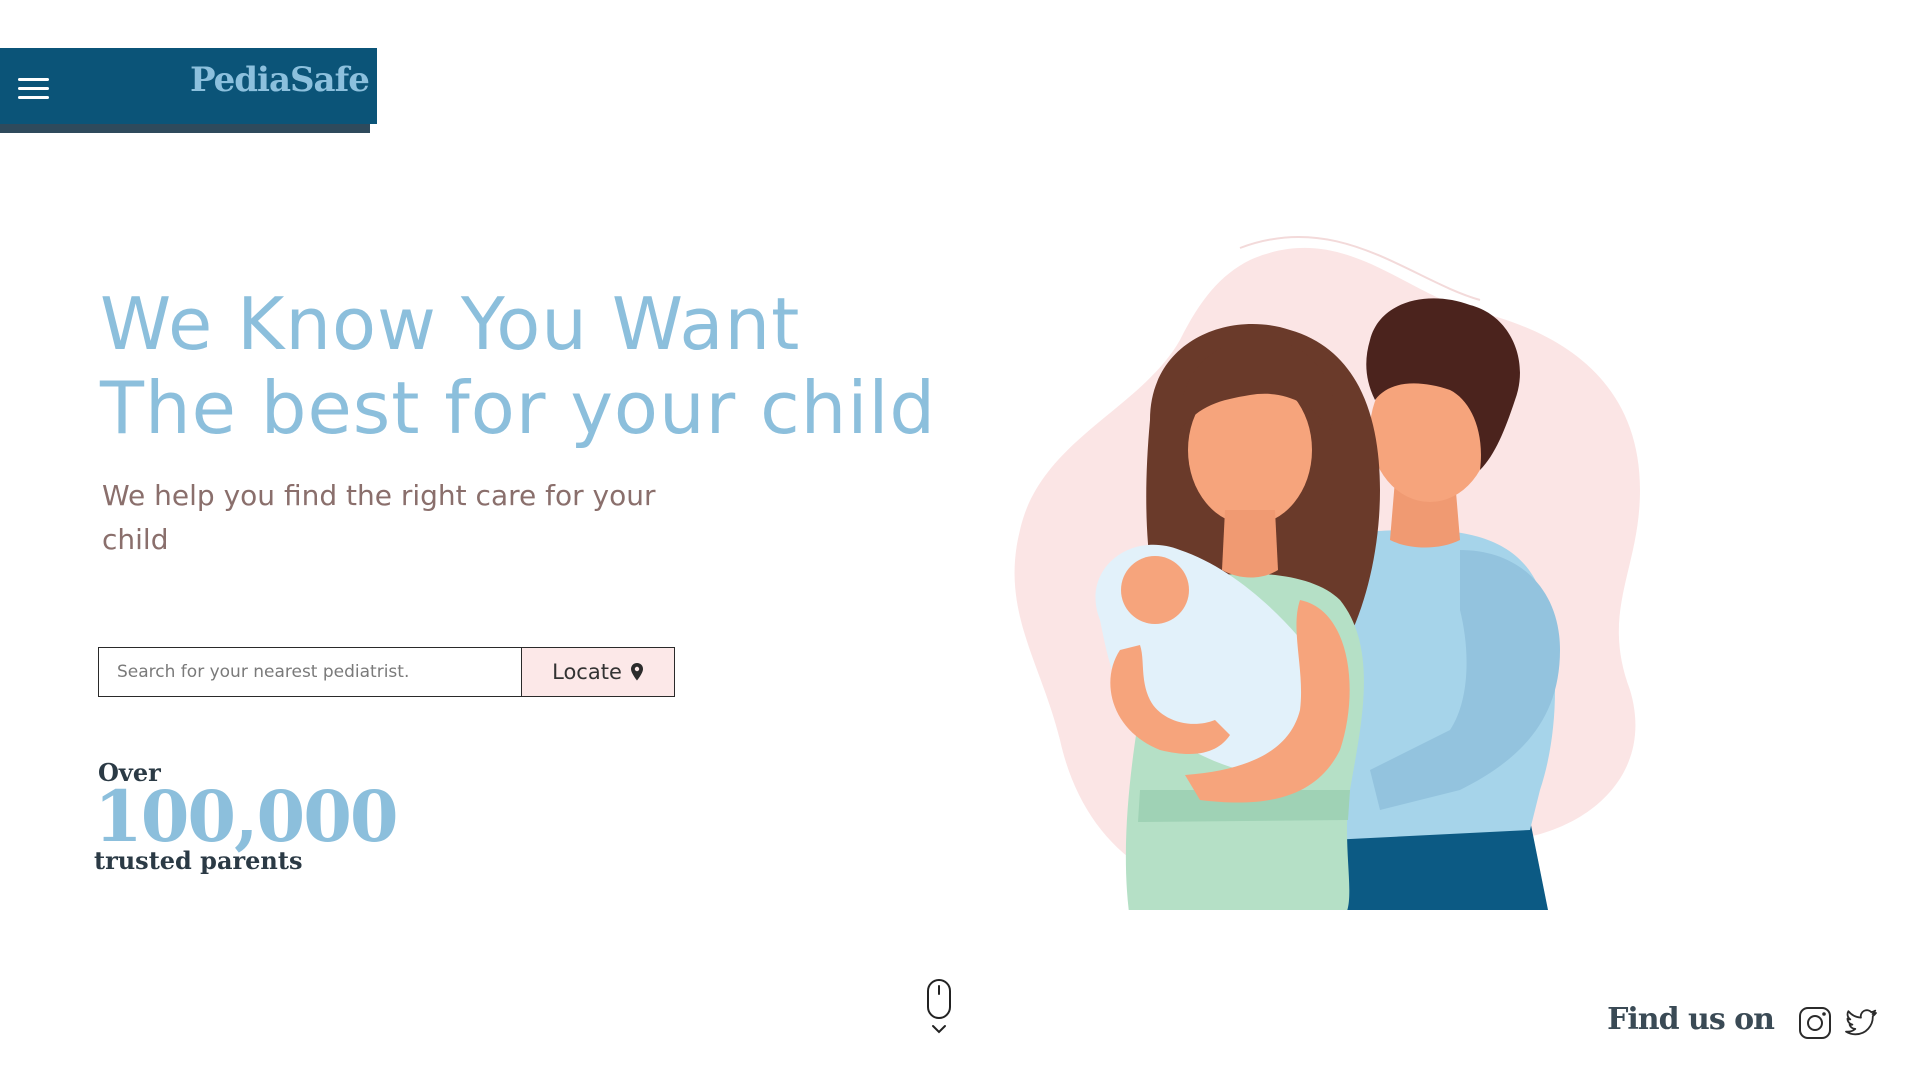 Image resolution: width=1920 pixels, height=1080 pixels. Describe the element at coordinates (518, 408) in the screenshot. I see `hero-title-line-2: The best for your child` at that location.